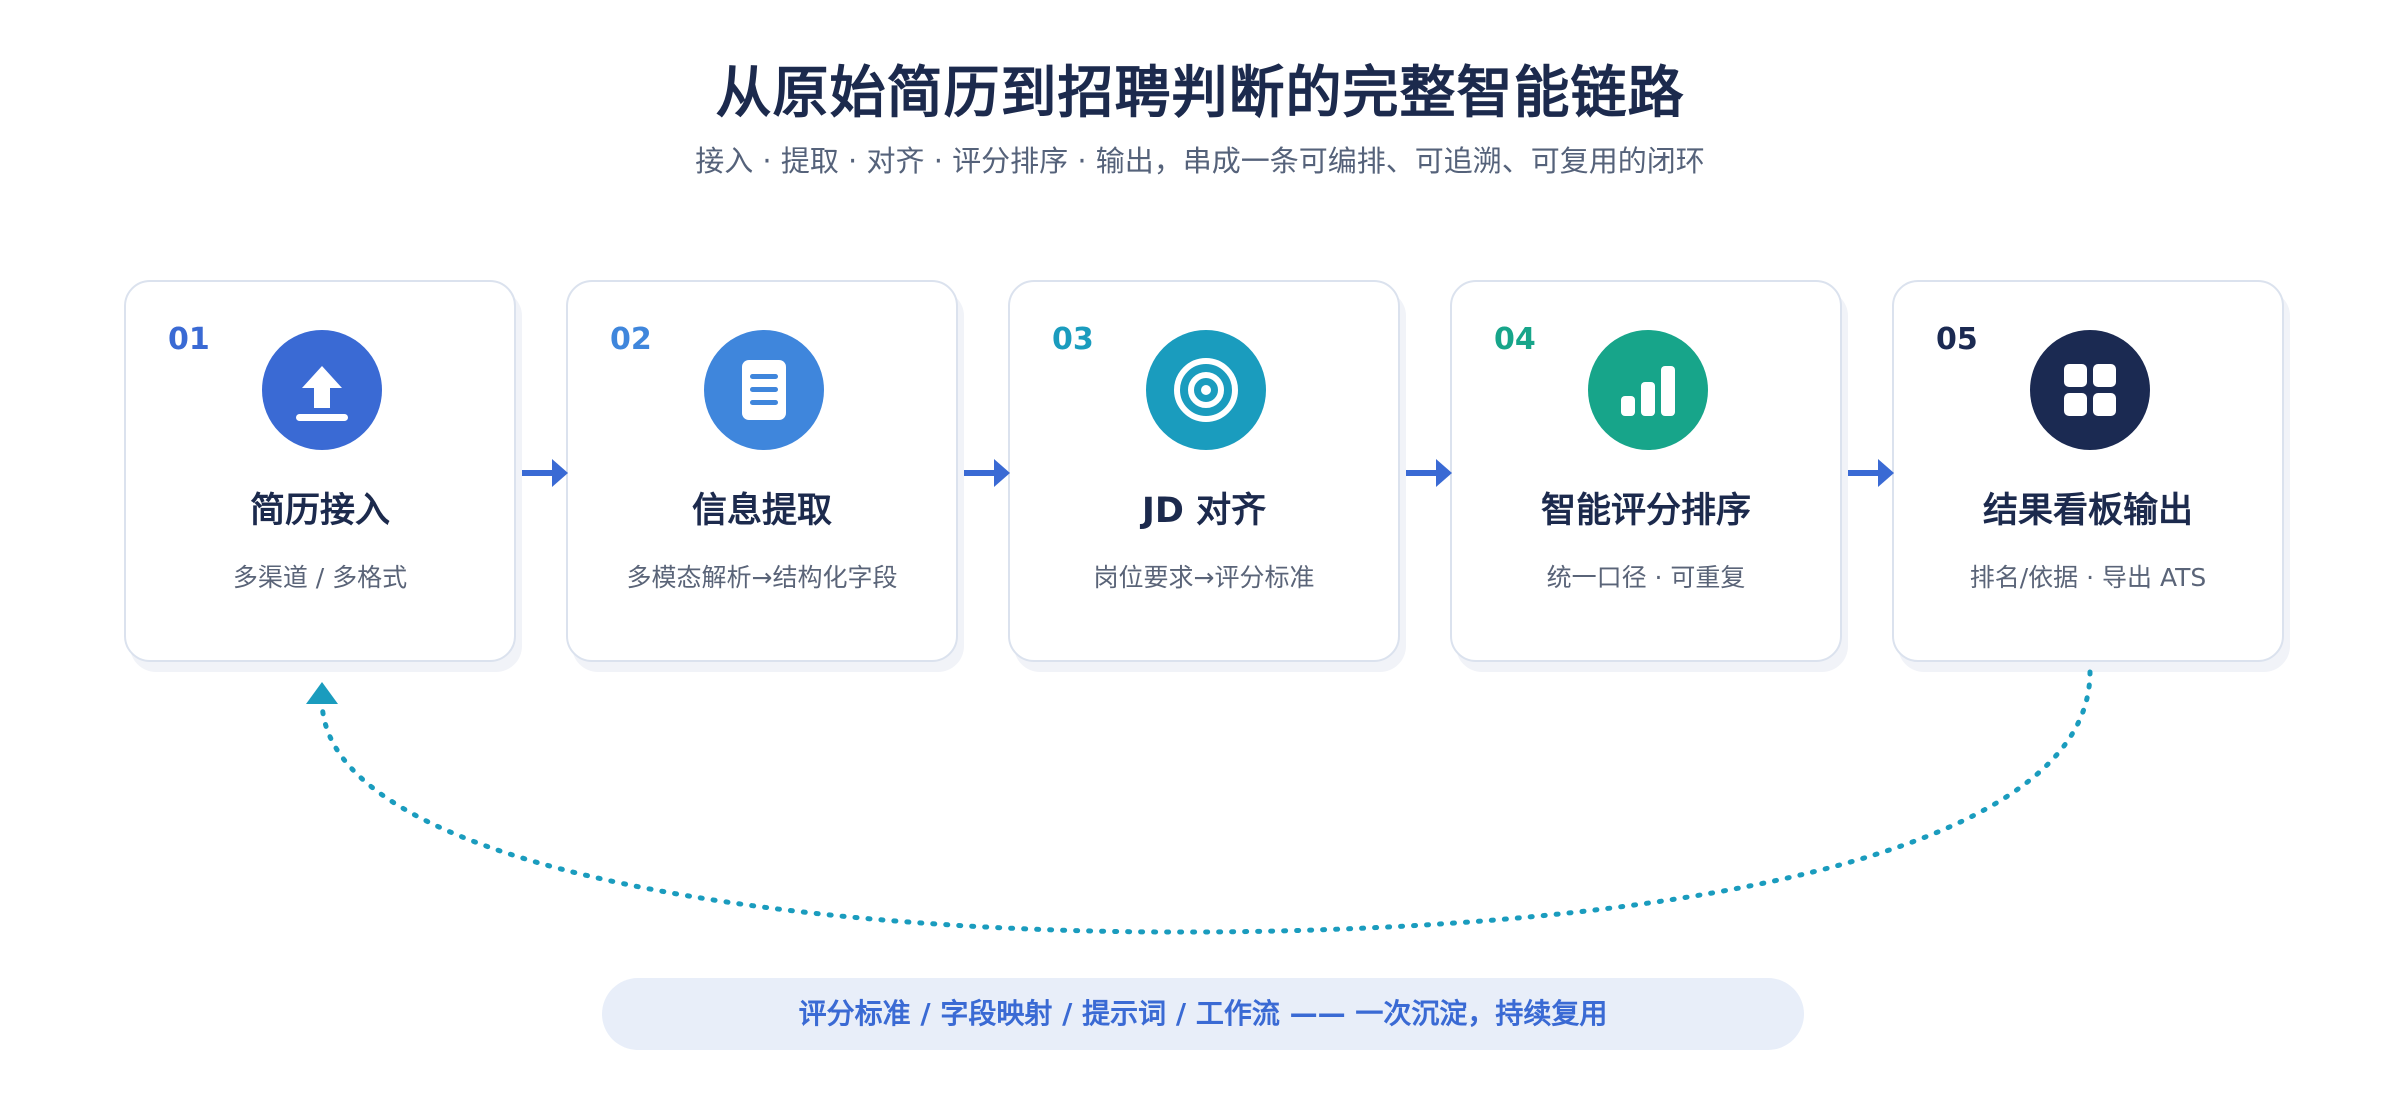 Image resolution: width=2400 pixels, height=1120 pixels. I want to click on step-title: JD 对齐, so click(1204, 511).